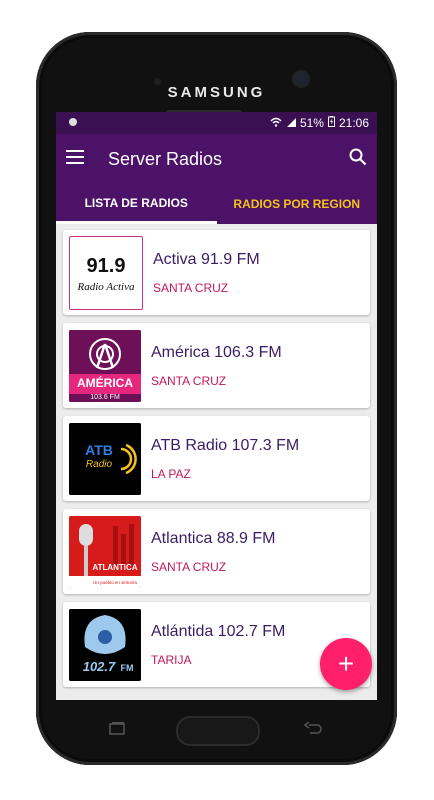 This screenshot has height=800, width=434. What do you see at coordinates (213, 538) in the screenshot?
I see `radio-name: Atlantica 88.9 FM` at bounding box center [213, 538].